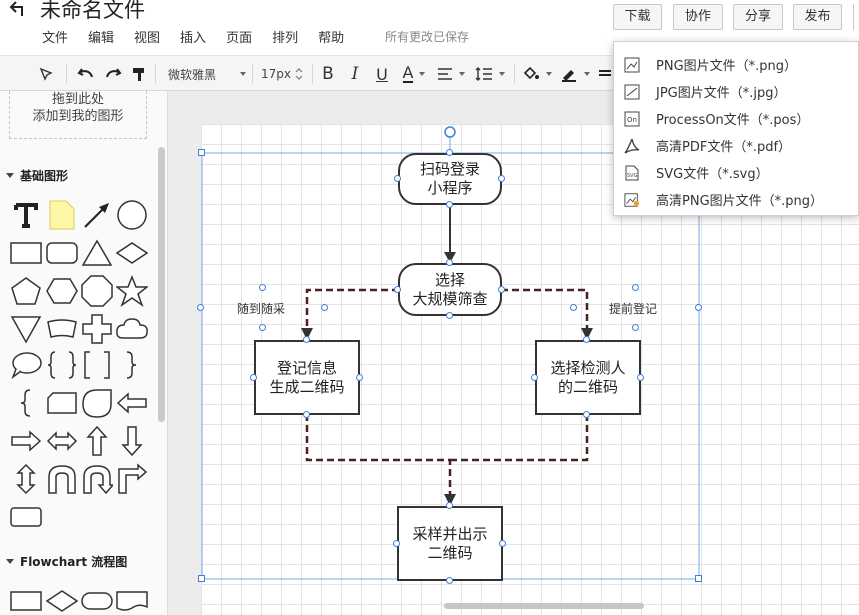 Image resolution: width=859 pixels, height=615 pixels. Describe the element at coordinates (724, 147) in the screenshot. I see `export-pdf-label: 高清PDF文件（*.pdf）` at that location.